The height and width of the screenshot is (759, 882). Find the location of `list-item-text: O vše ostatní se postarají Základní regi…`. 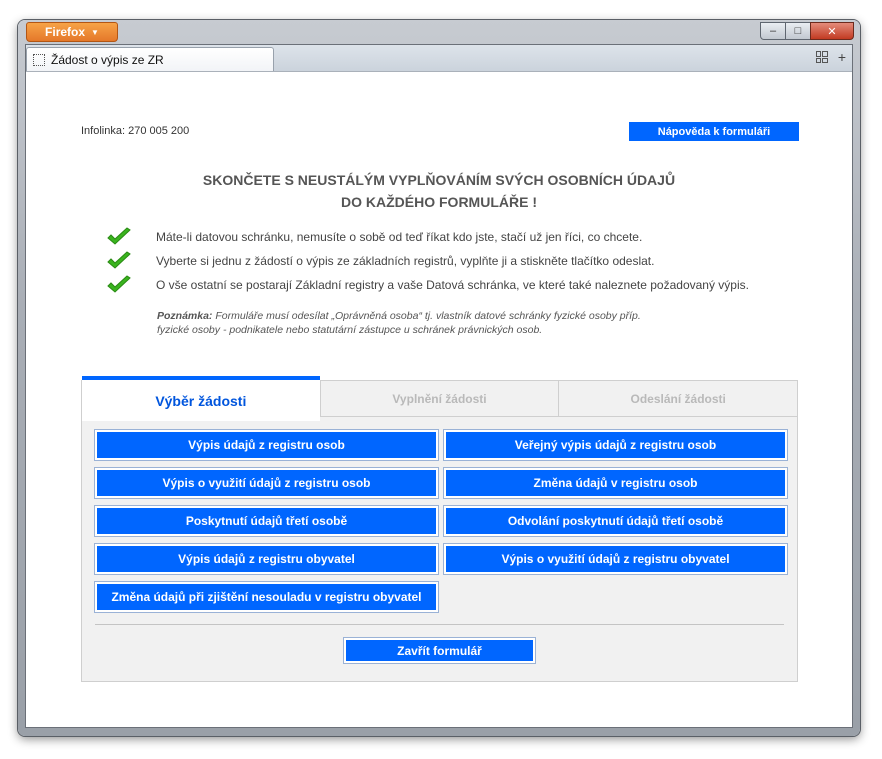

list-item-text: O vše ostatní se postarají Základní regi… is located at coordinates (452, 285).